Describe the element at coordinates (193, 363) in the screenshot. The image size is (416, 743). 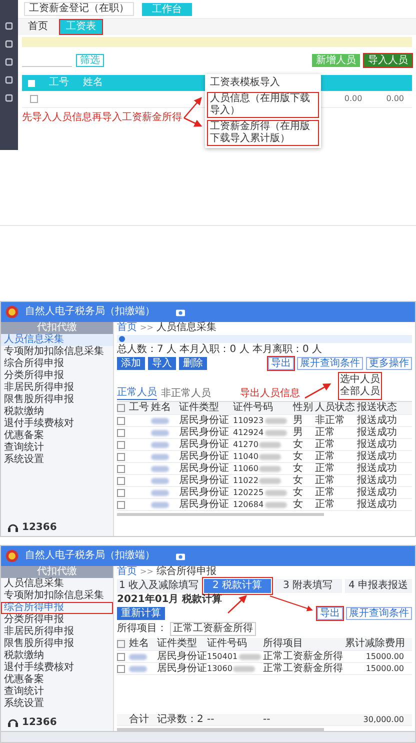
I see `action-button: 删除` at that location.